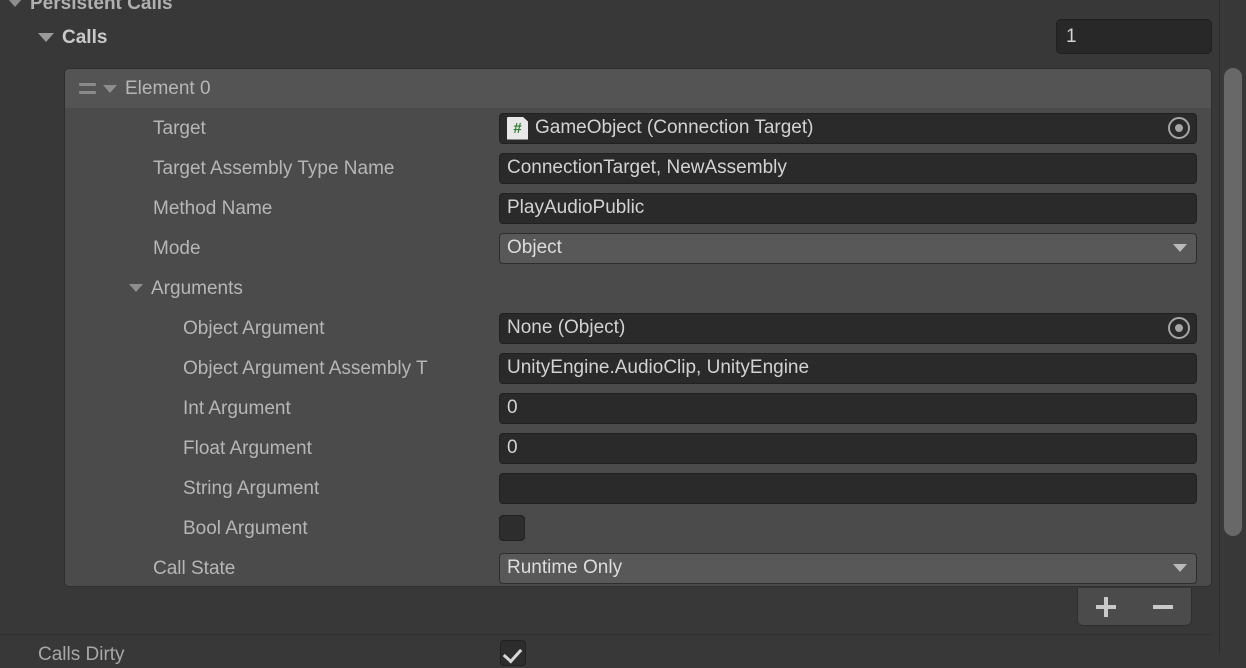 This screenshot has height=668, width=1246. Describe the element at coordinates (647, 167) in the screenshot. I see `target-assembly-type-name-value: ConnectionTarget, NewAssembly` at that location.